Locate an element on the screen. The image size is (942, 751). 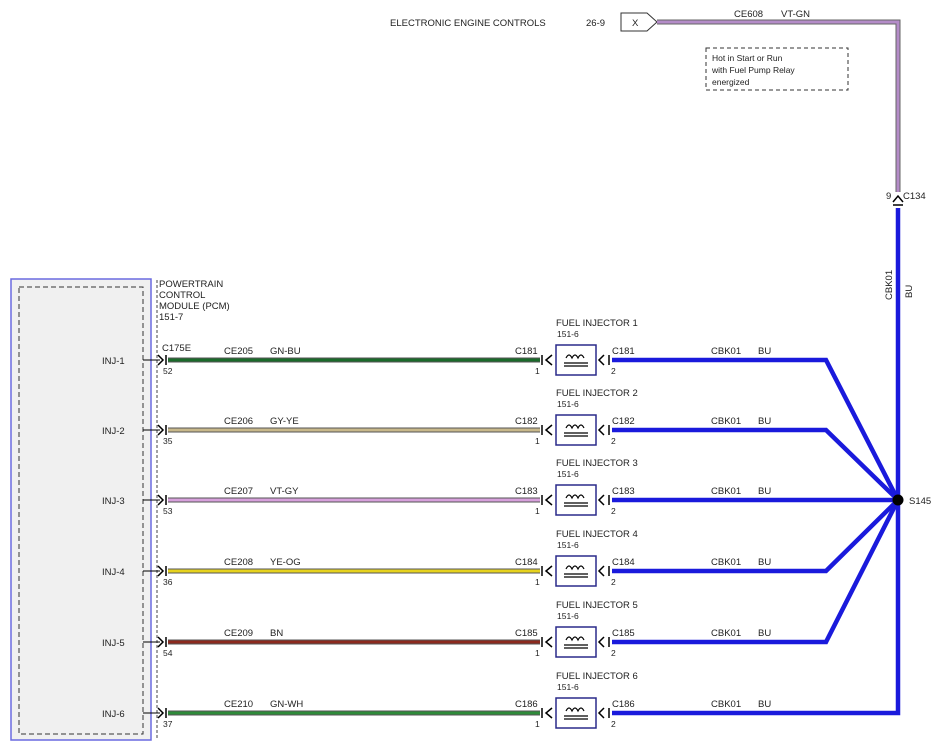
injector-connector-left: C183 is located at coordinates (526, 491).